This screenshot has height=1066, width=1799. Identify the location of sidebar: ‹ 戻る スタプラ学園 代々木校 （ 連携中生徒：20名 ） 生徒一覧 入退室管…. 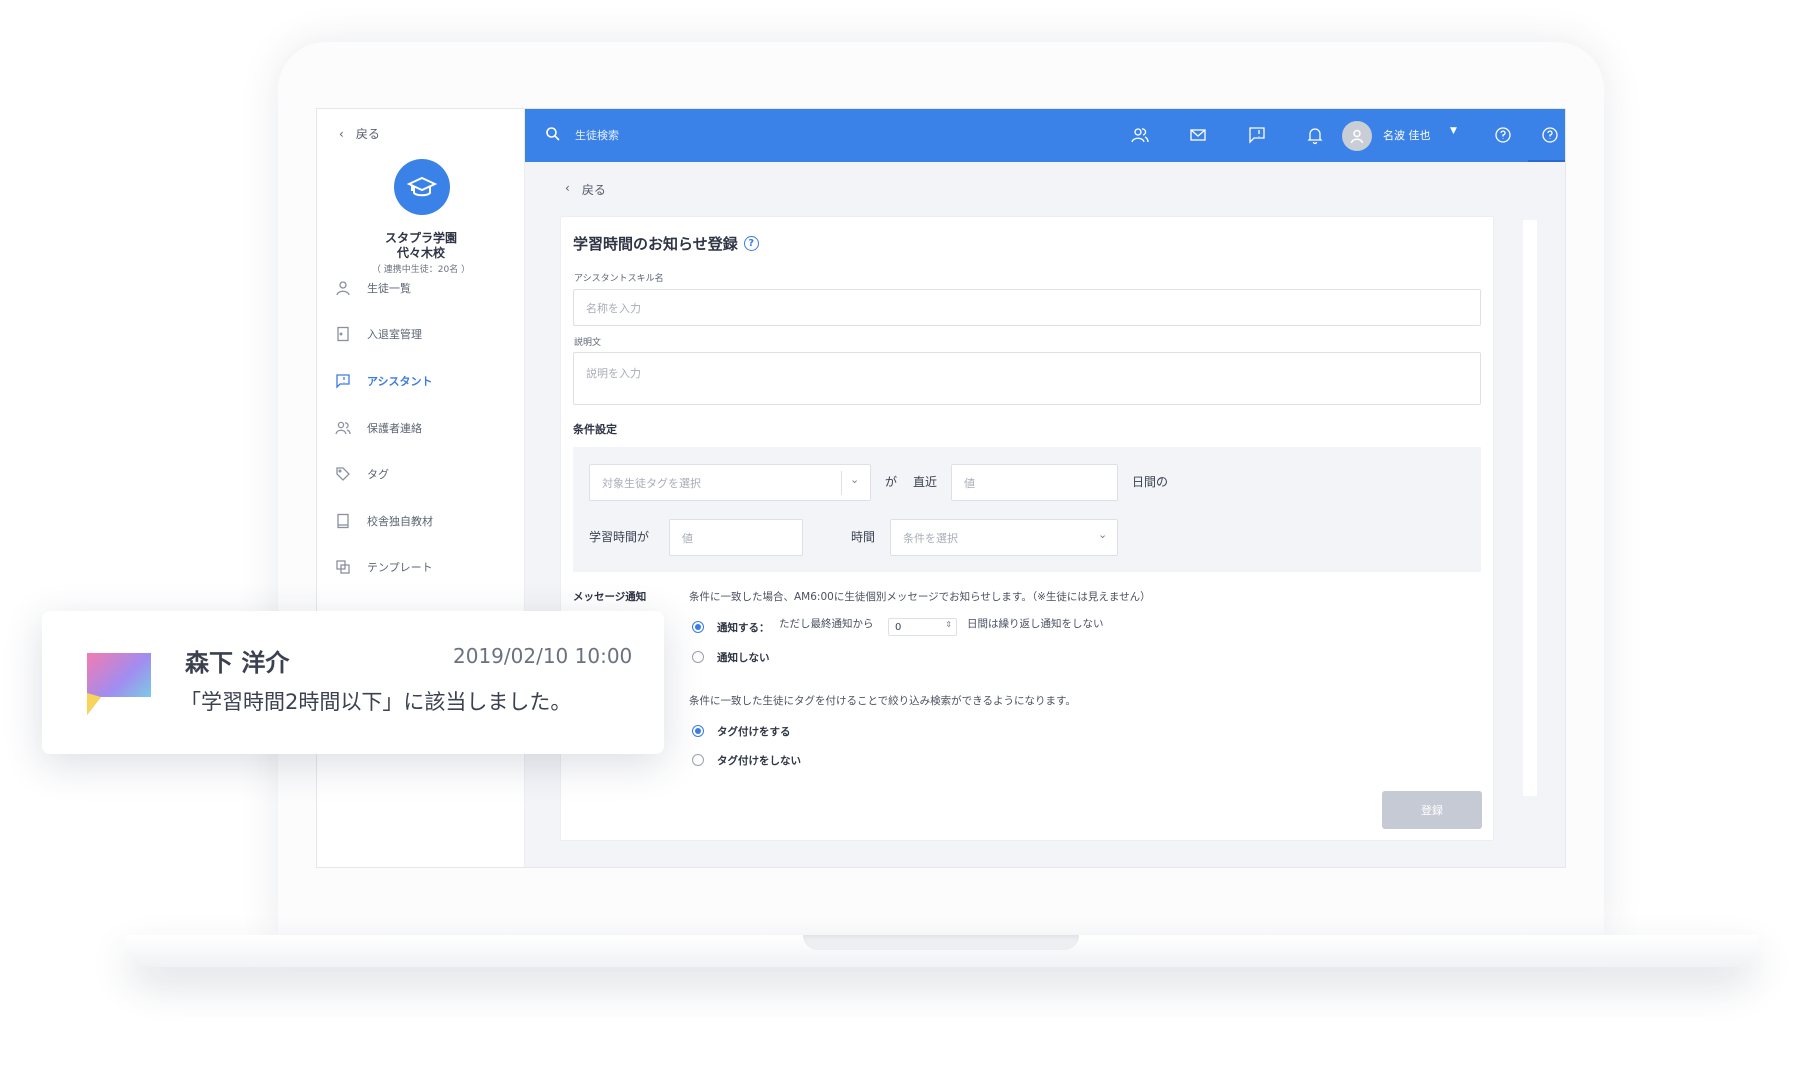
(421, 488).